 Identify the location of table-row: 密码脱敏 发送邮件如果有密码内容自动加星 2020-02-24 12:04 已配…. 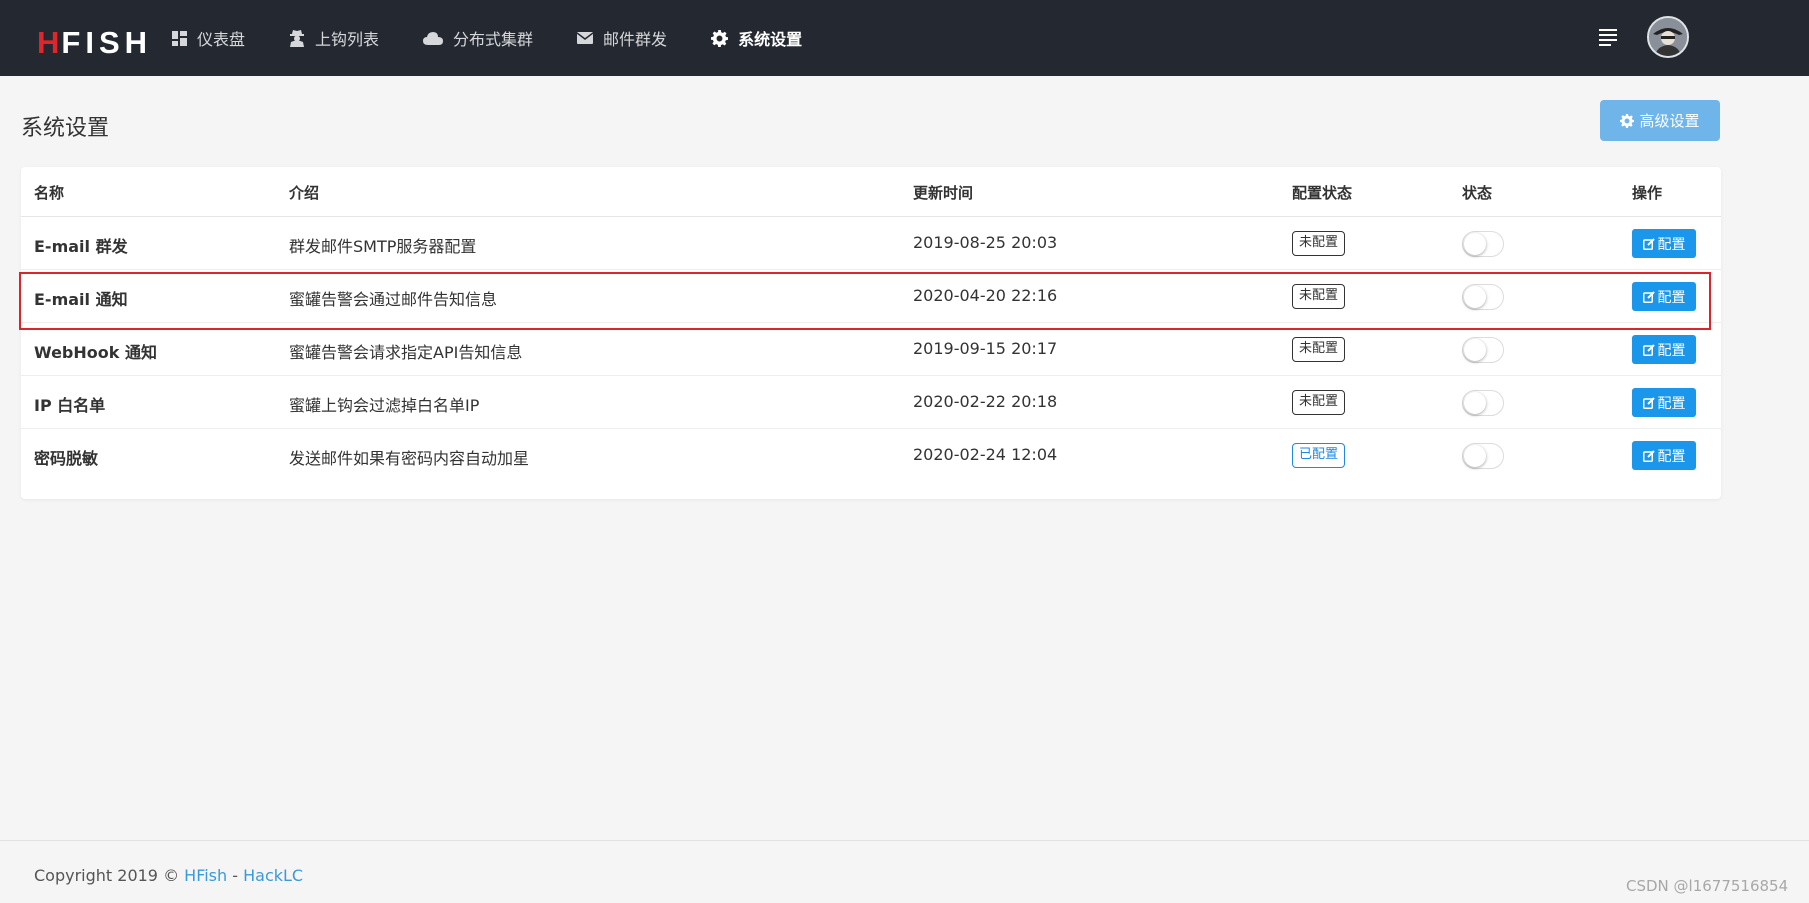
(871, 455).